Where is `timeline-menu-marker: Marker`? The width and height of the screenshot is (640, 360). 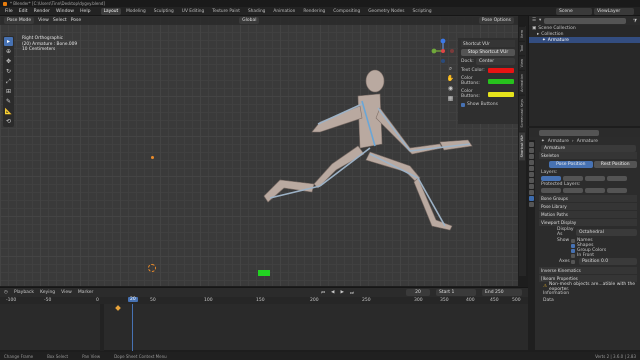 timeline-menu-marker: Marker is located at coordinates (86, 292).